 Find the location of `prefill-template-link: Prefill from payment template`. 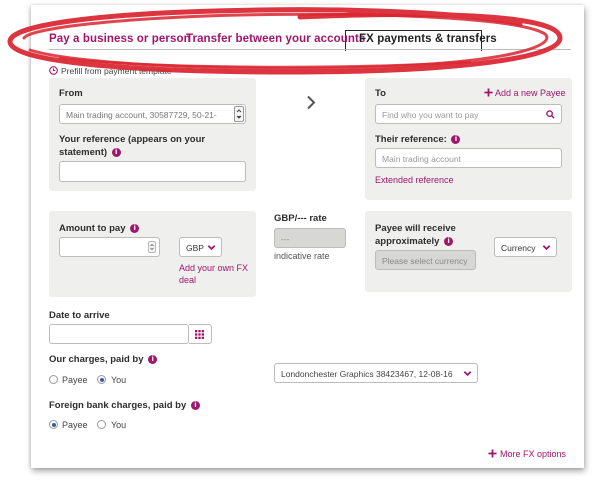

prefill-template-link: Prefill from payment template is located at coordinates (116, 71).